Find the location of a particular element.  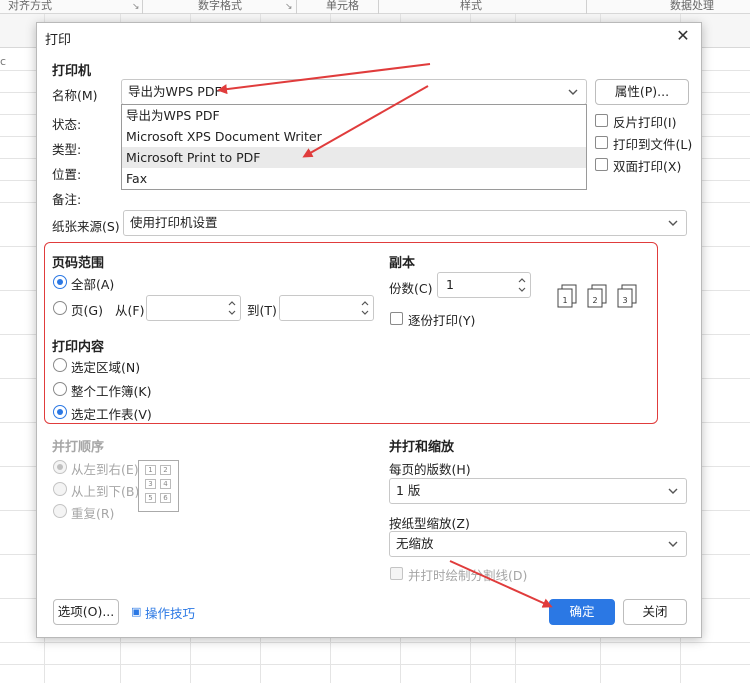

pages-per-sheet-label: 每页的版数(H) is located at coordinates (430, 469).